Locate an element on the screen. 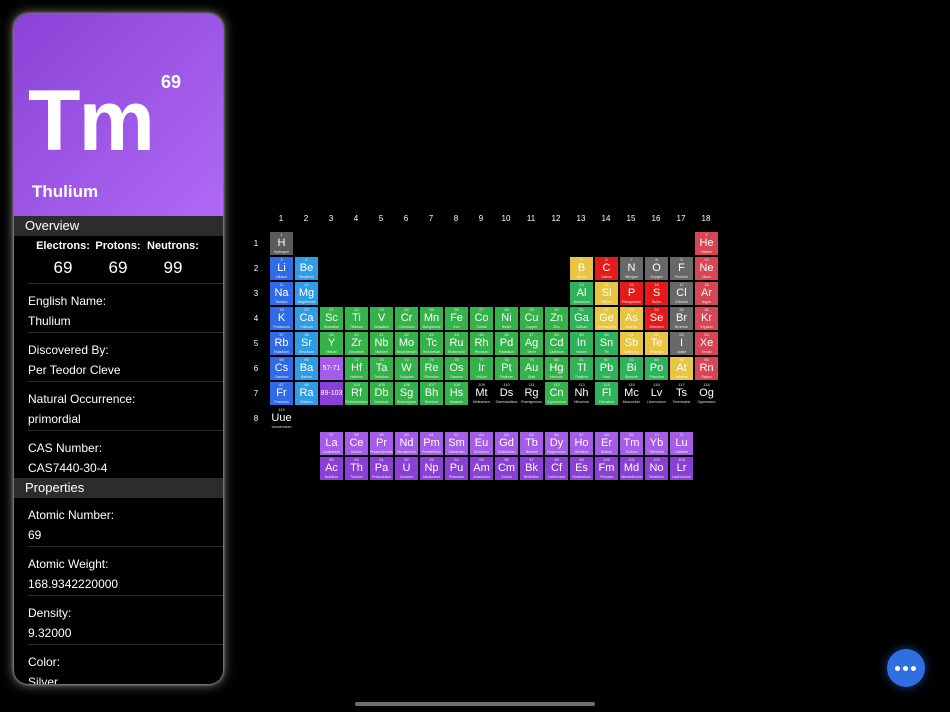  element-cell-mt: 109 Mt Meitnerium is located at coordinates (481, 393).